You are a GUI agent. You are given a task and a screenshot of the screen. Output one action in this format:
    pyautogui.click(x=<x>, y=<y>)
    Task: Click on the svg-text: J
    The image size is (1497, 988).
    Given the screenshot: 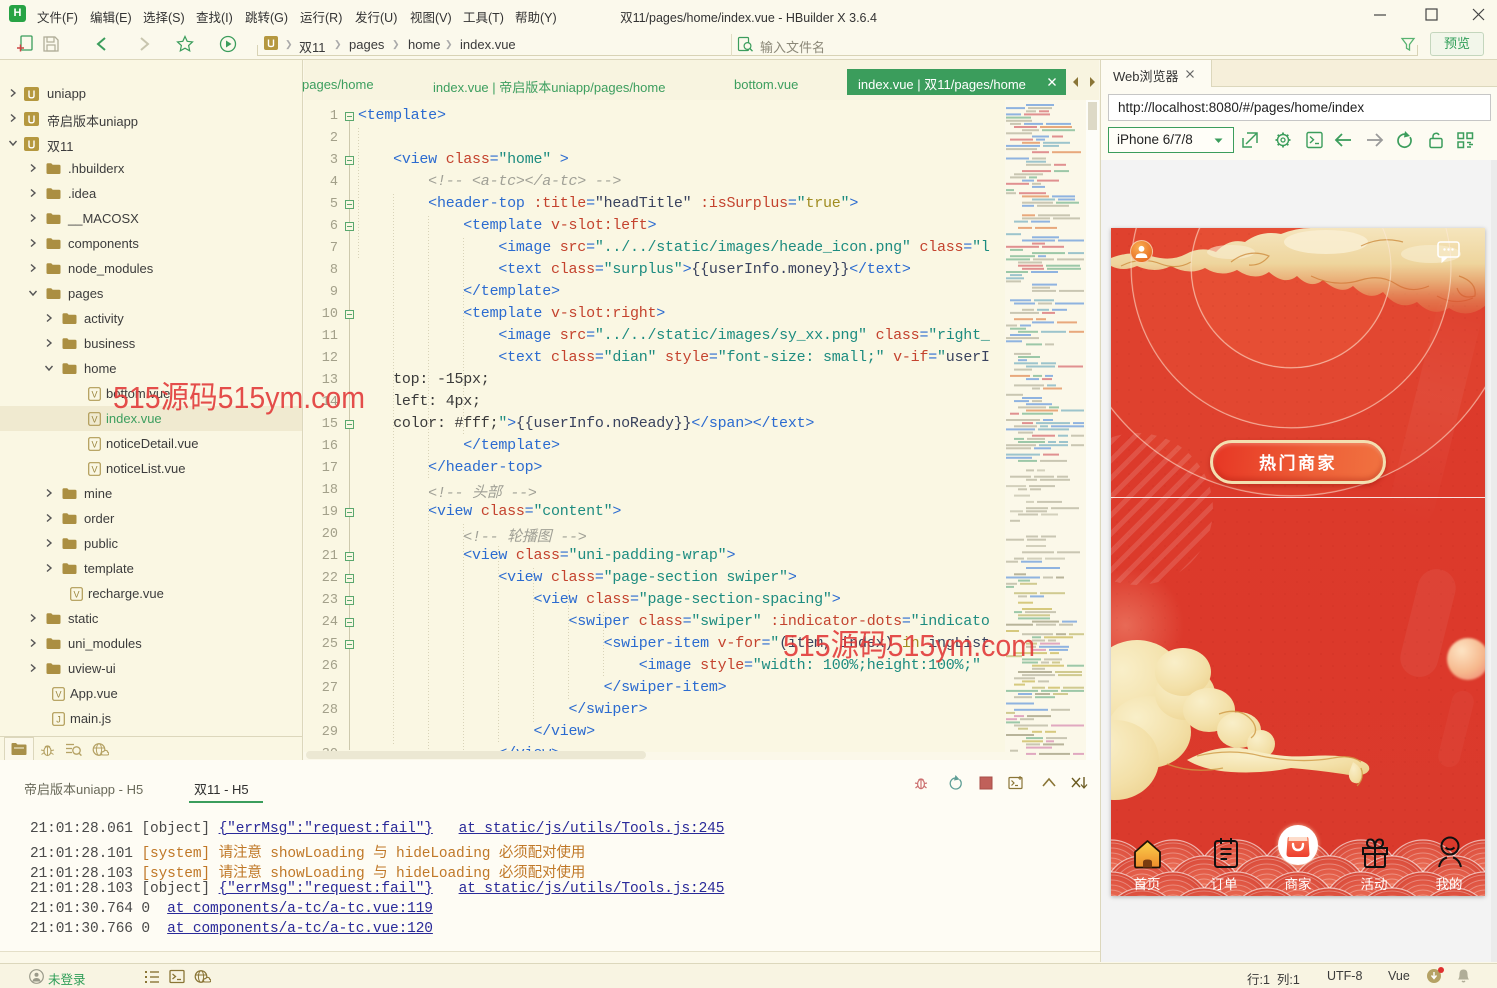 What is the action you would take?
    pyautogui.click(x=58, y=719)
    